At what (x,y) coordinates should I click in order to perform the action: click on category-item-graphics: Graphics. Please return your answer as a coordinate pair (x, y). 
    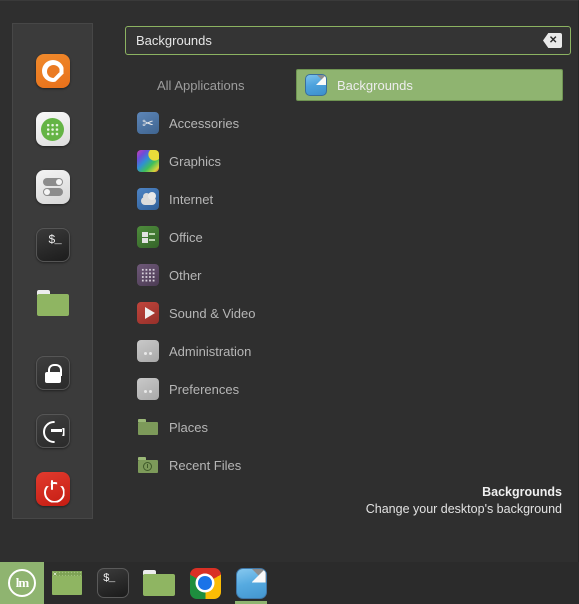
    Looking at the image, I should click on (207, 161).